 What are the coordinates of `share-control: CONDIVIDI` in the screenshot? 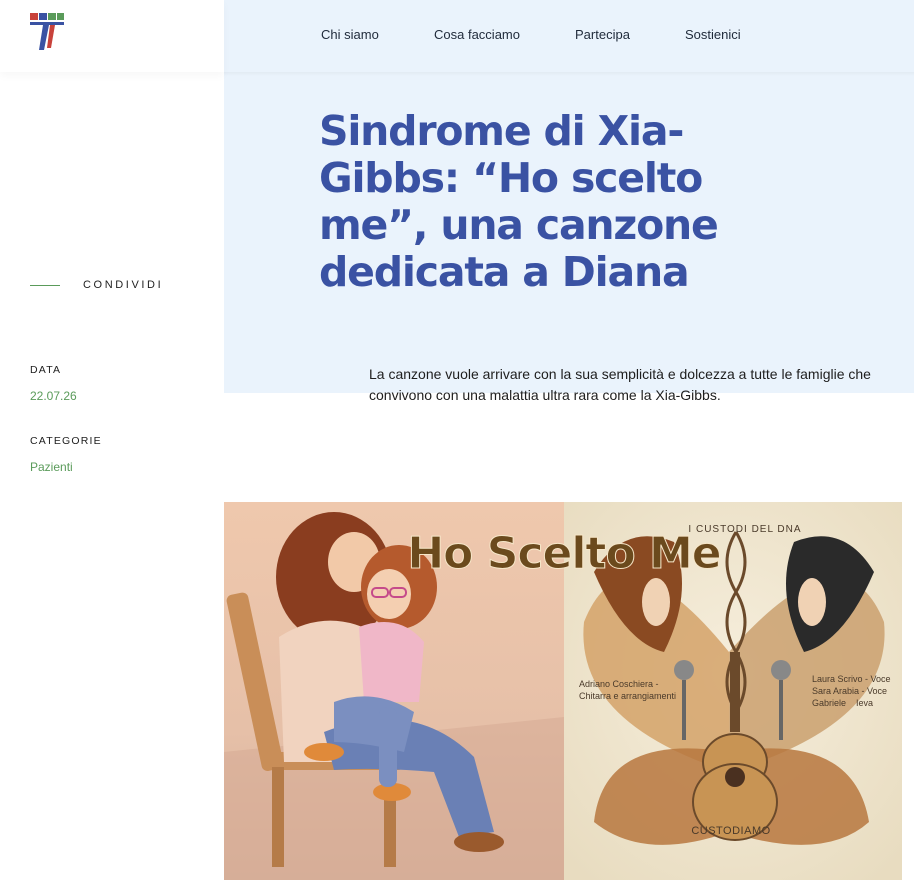 It's located at (96, 285).